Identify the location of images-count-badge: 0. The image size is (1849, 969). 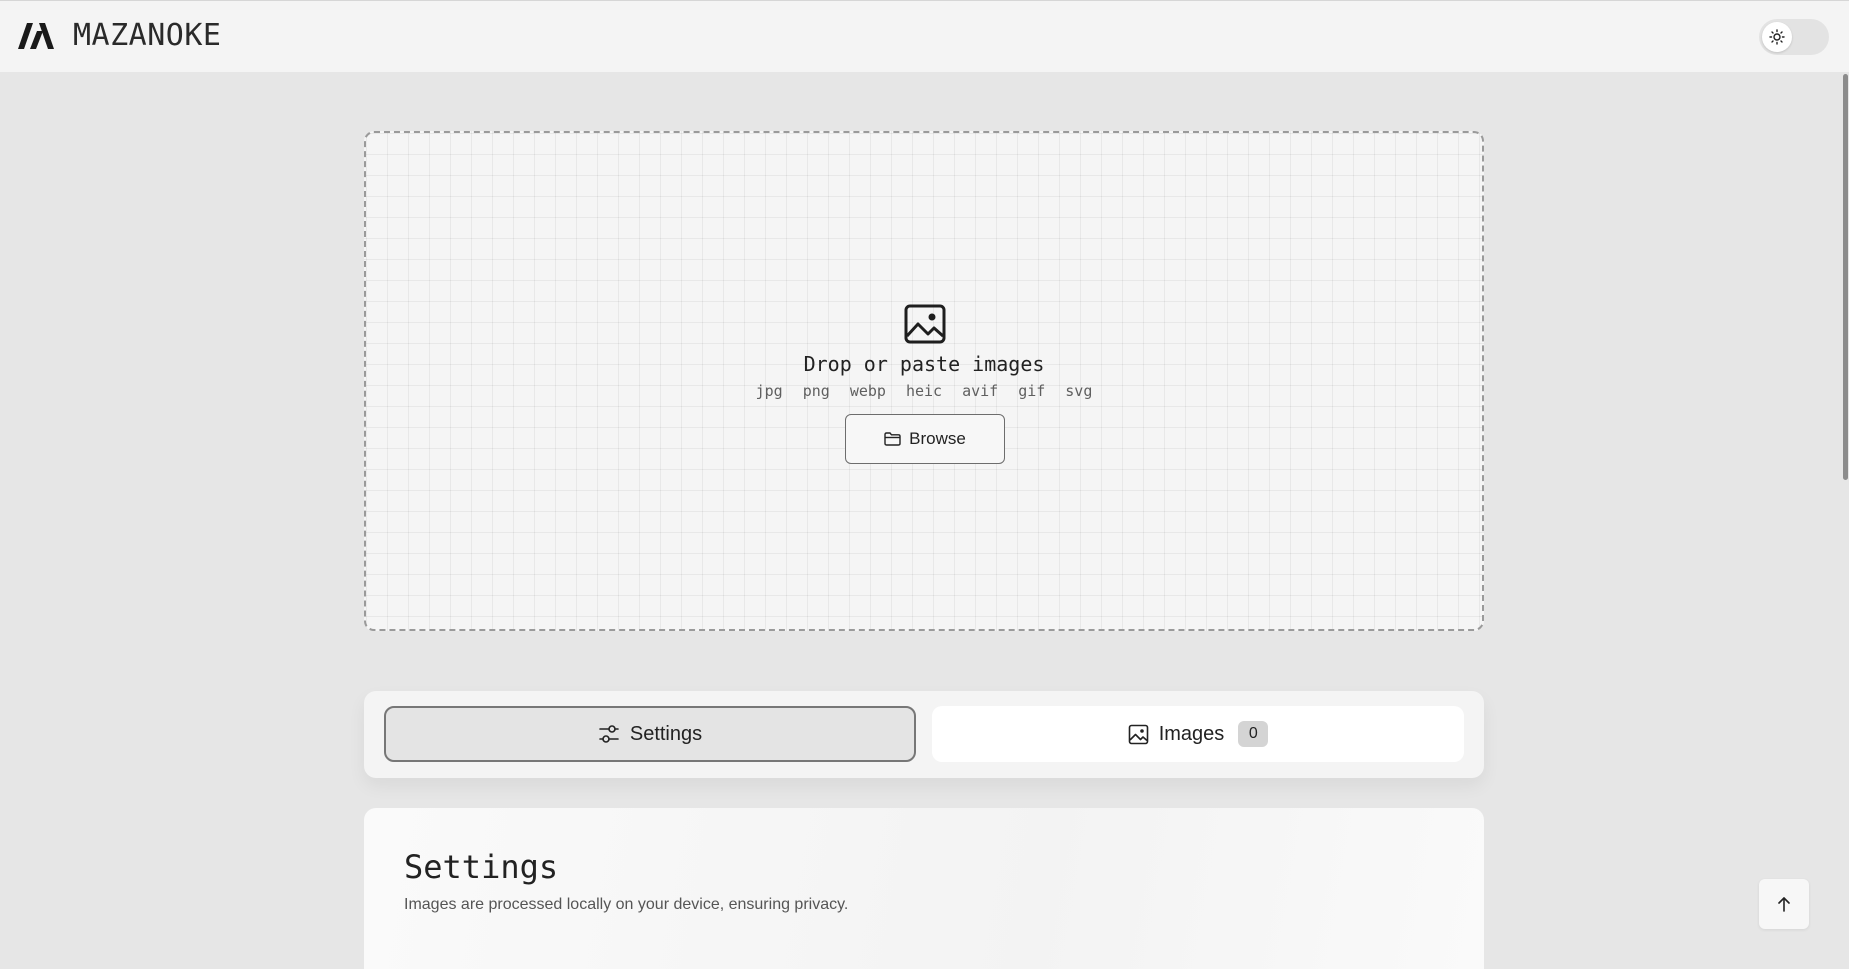
(1253, 734).